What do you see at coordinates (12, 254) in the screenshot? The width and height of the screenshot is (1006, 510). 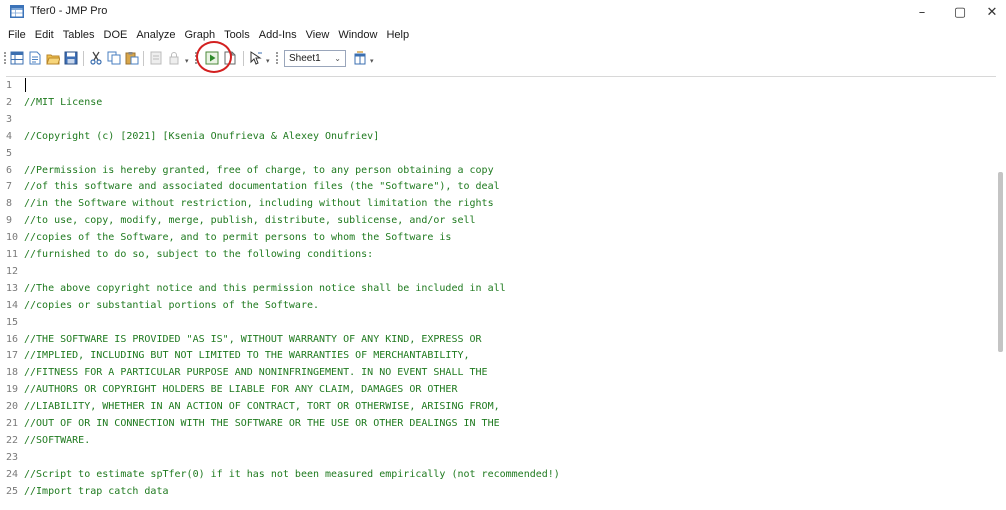 I see `line-number: 11` at bounding box center [12, 254].